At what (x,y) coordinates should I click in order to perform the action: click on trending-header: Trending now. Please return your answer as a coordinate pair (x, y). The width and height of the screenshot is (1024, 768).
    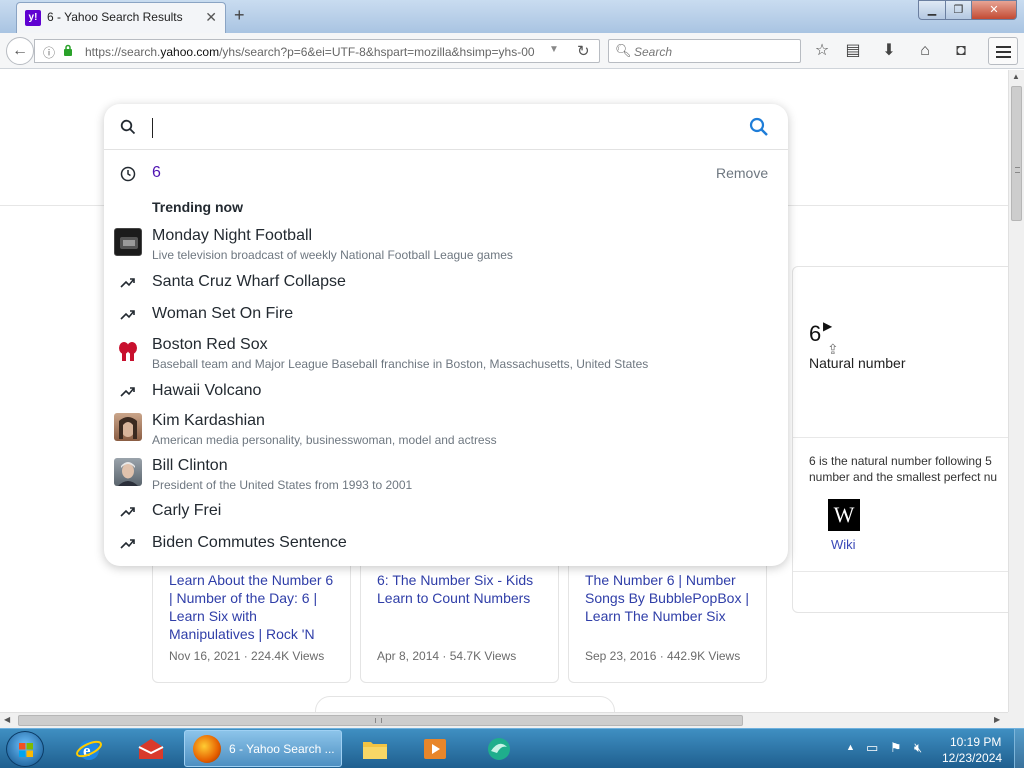
    Looking at the image, I should click on (197, 207).